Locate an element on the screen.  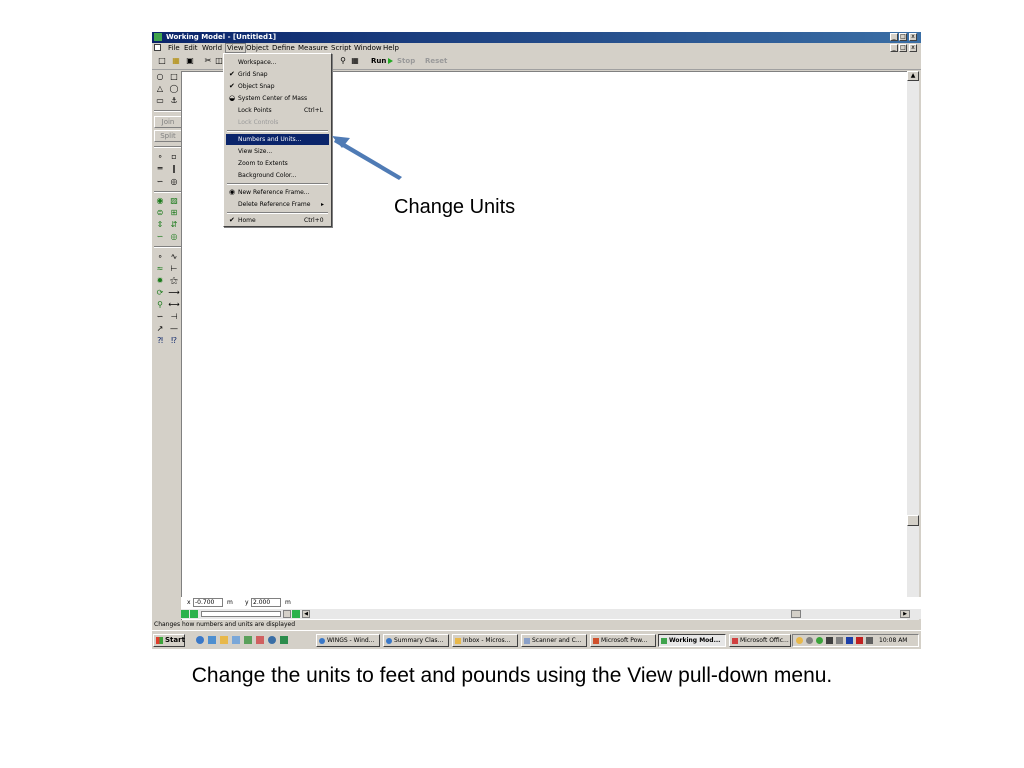
menu-item-system-center-of-mass: ◒ System Center of Mass is located at coordinates (277, 98).